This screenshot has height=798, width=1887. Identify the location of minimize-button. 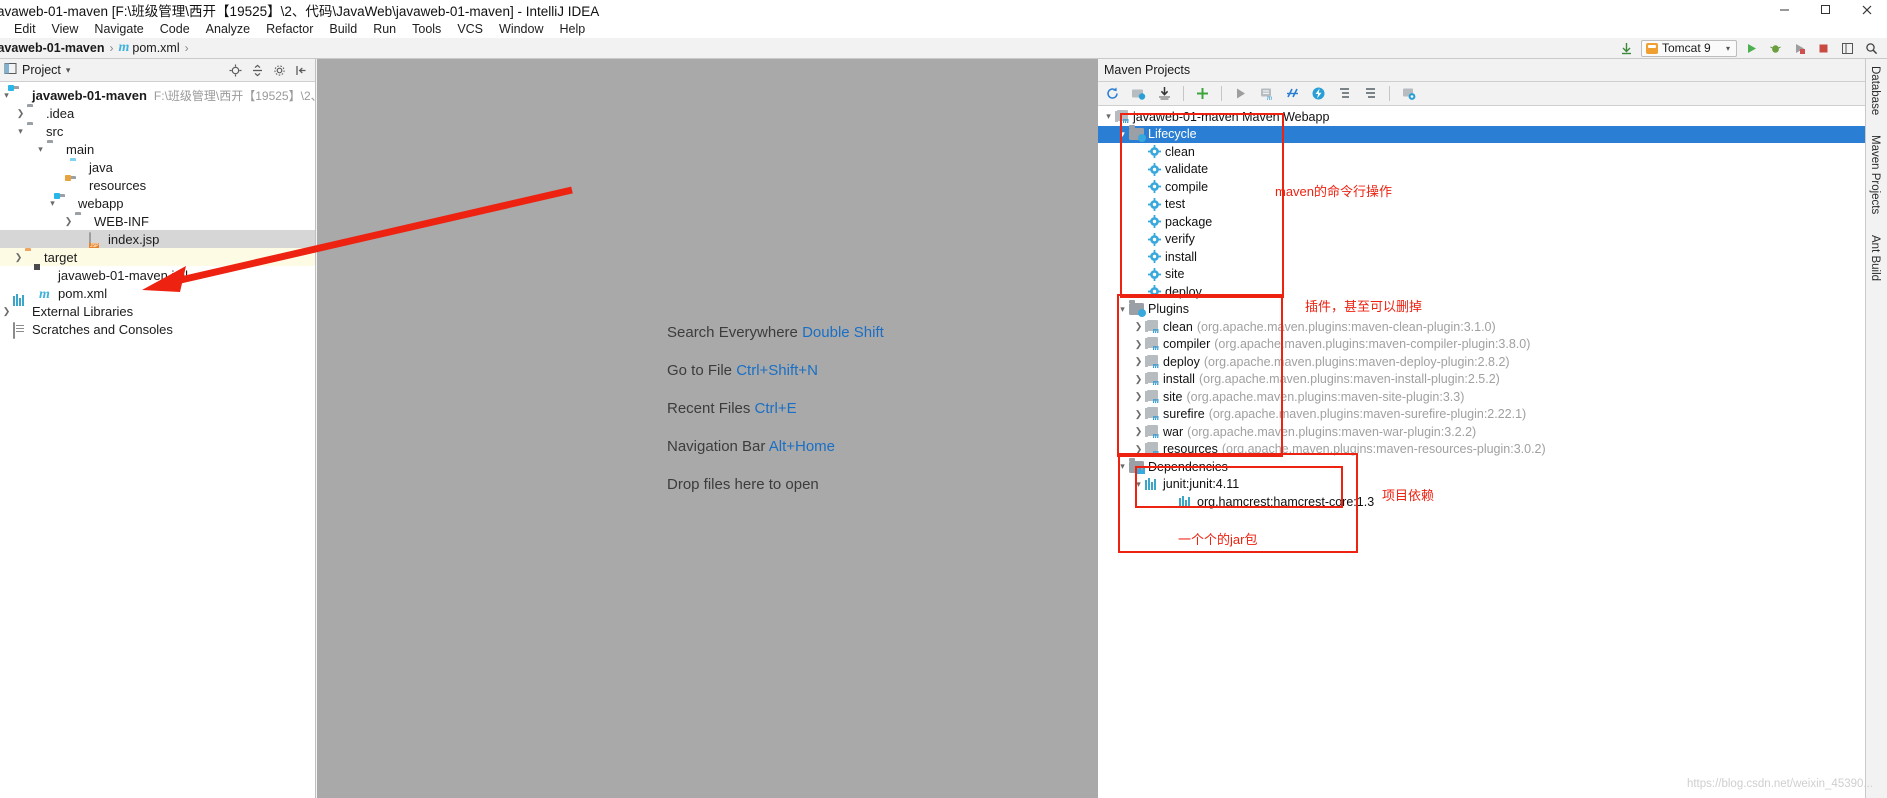
(1784, 9).